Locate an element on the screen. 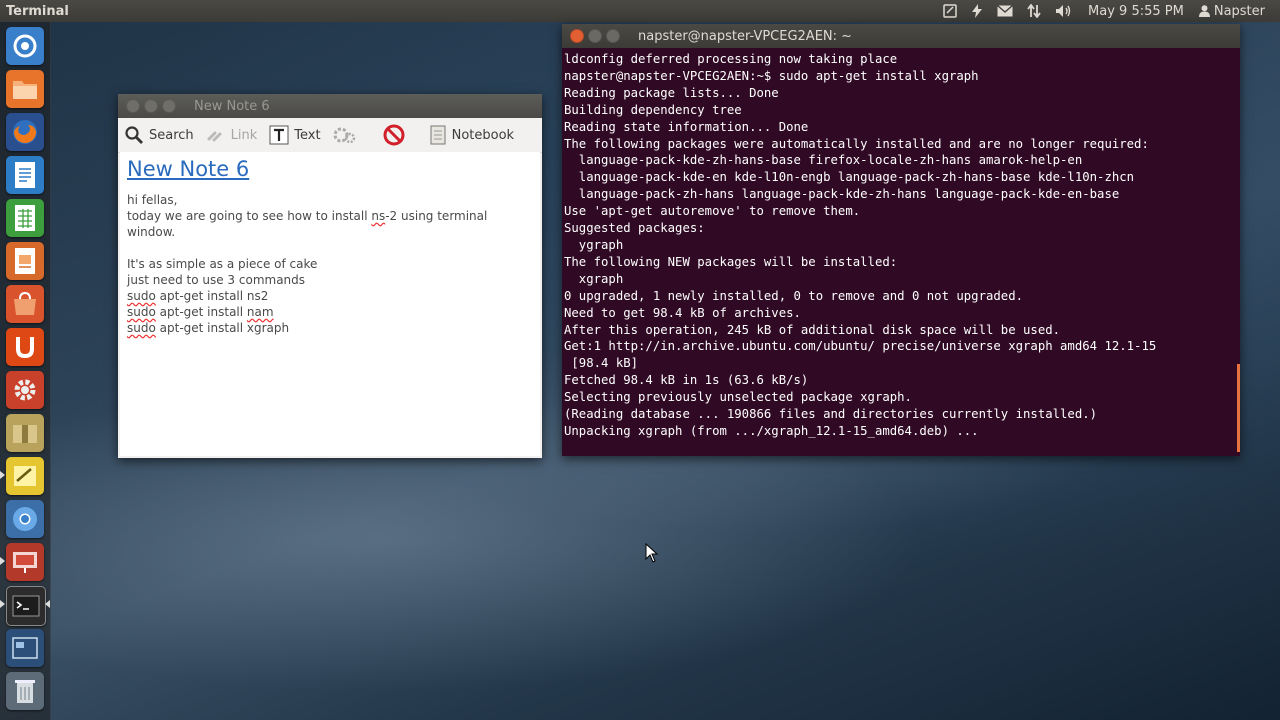 This screenshot has width=1280, height=720. terminal-line: [98.4 kB] is located at coordinates (601, 363).